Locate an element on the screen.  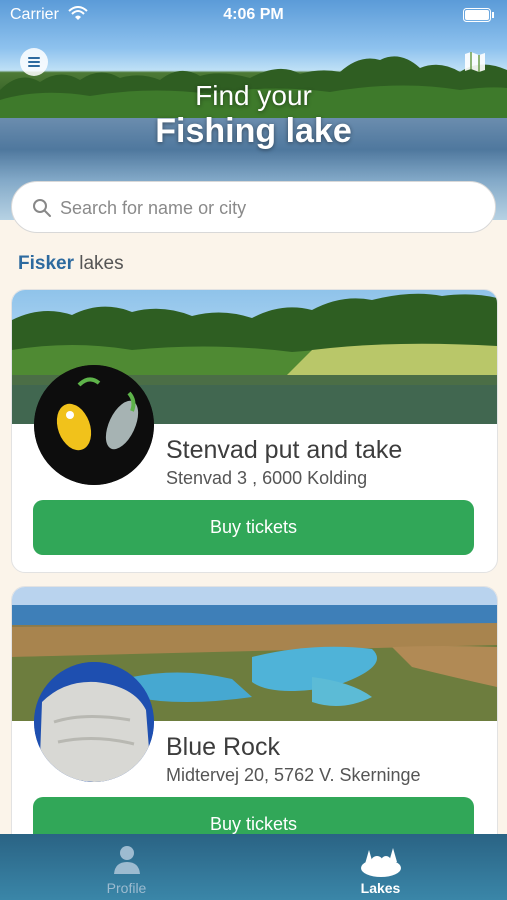
hero-title: Find your Fishing lake is located at coordinates (253, 115).